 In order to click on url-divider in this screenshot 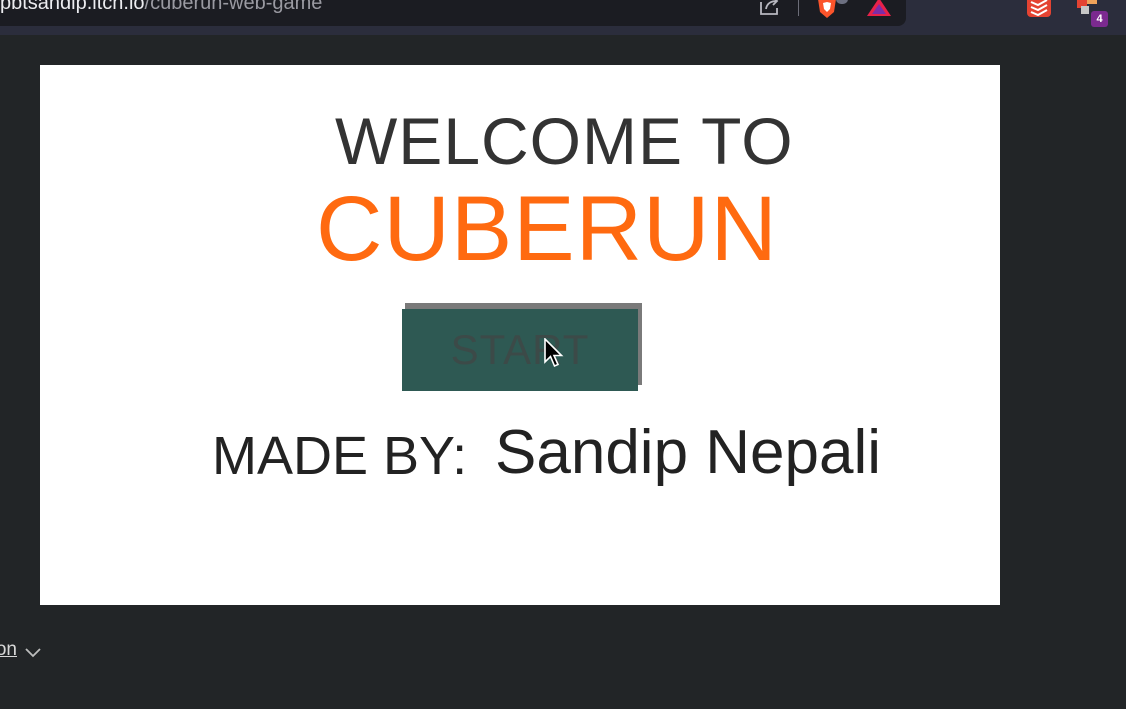, I will do `click(798, 8)`.